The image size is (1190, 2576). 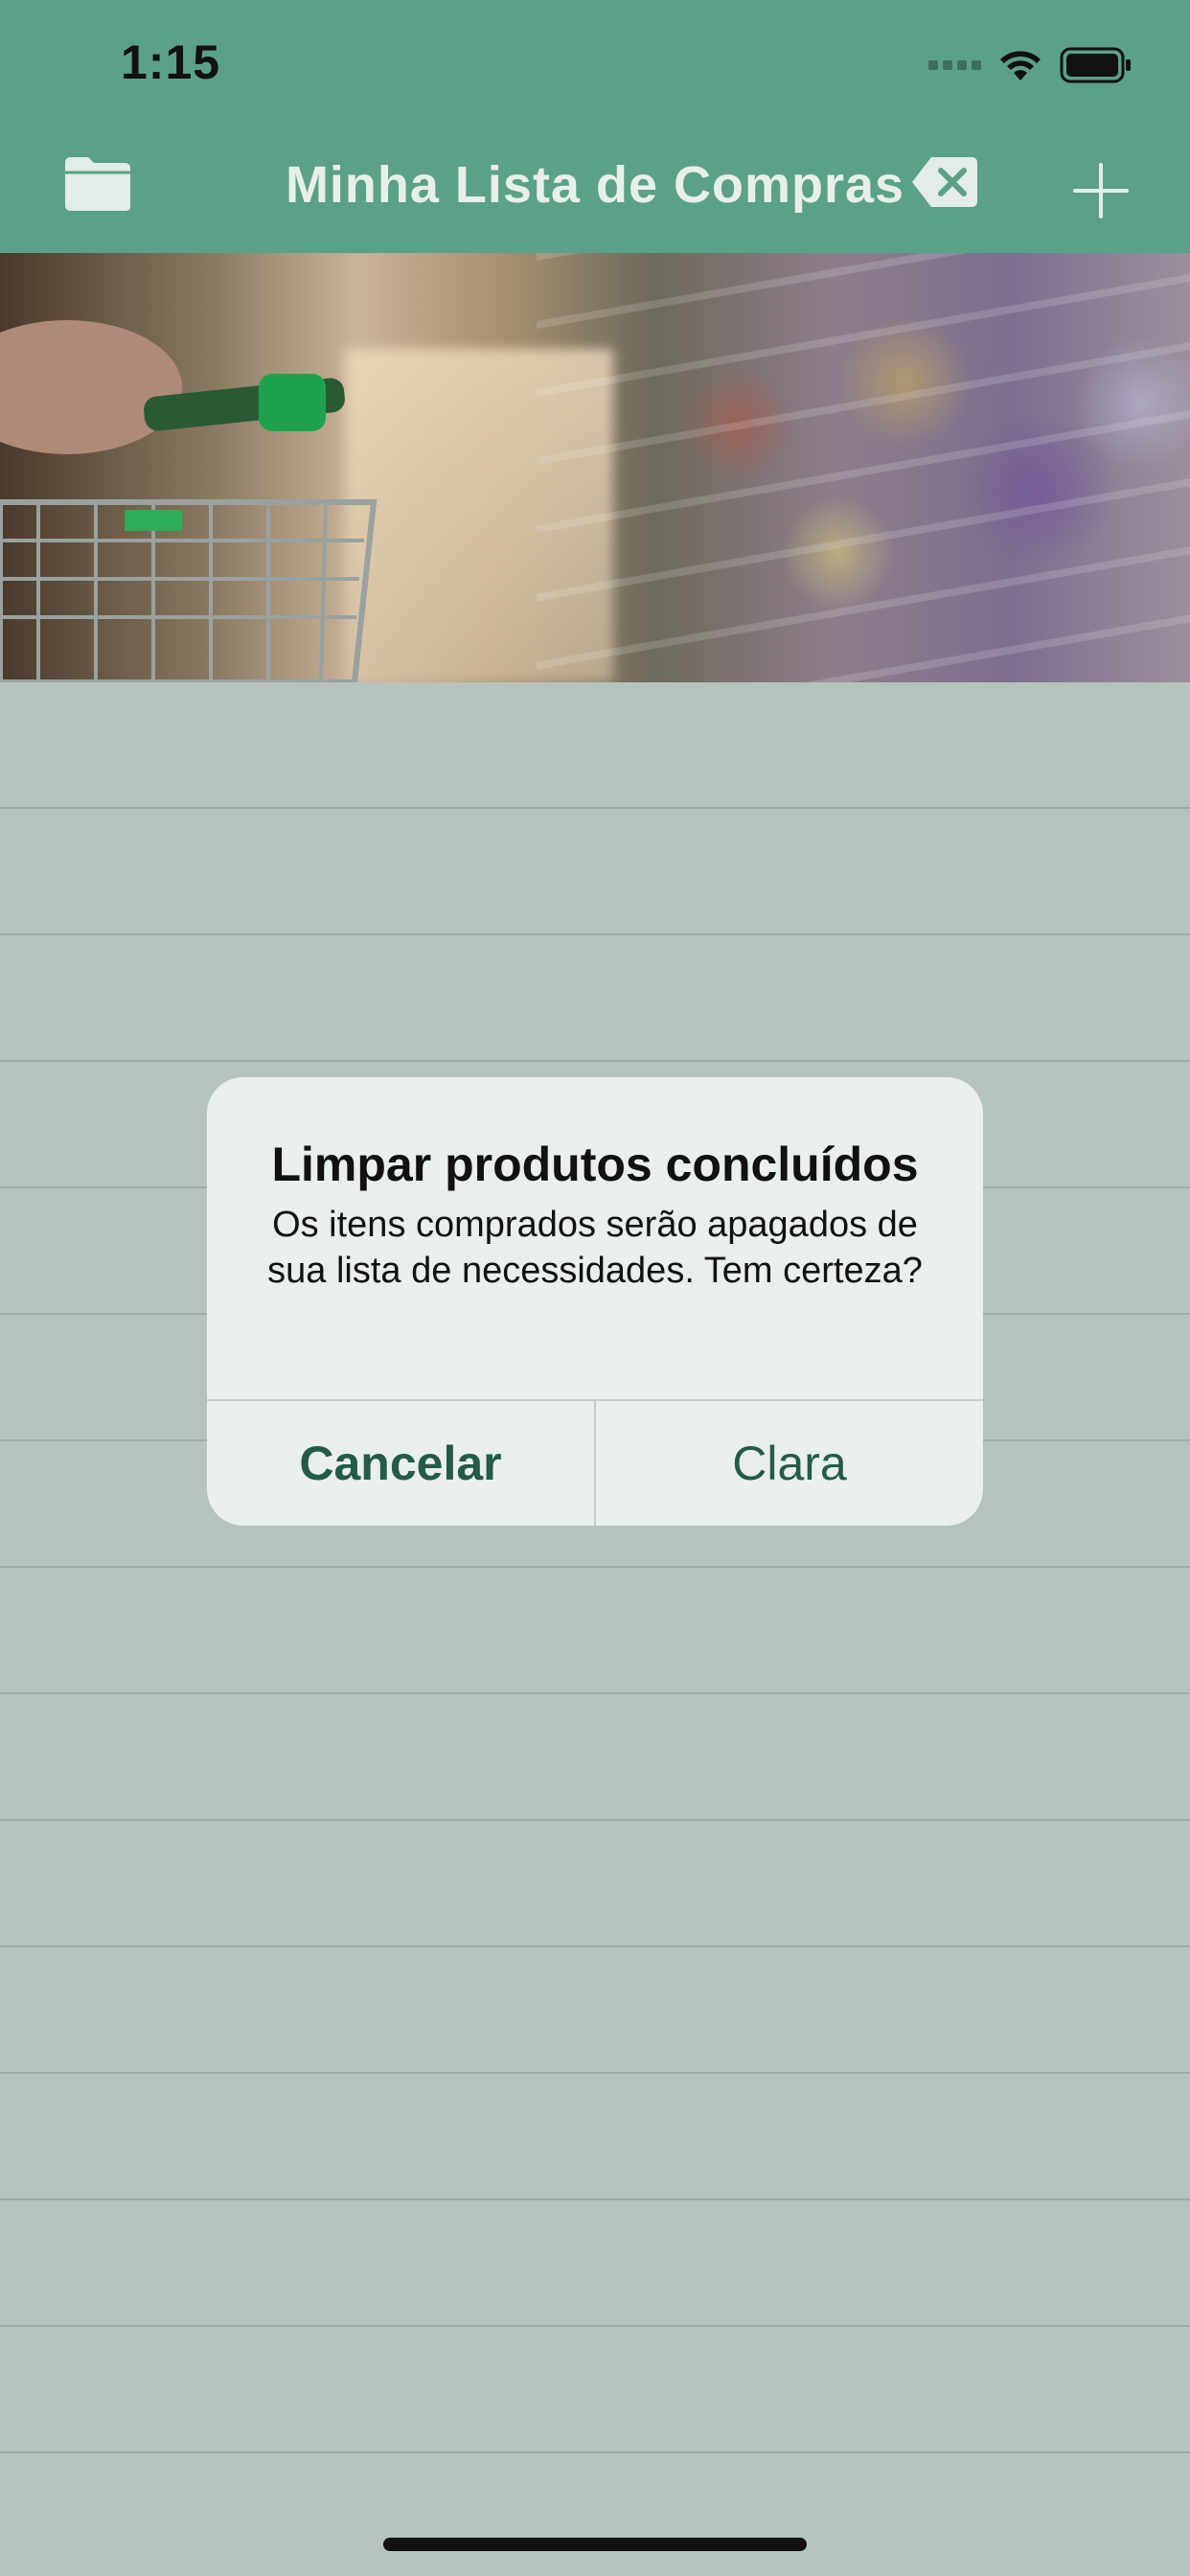 I want to click on add-item-button, so click(x=1101, y=190).